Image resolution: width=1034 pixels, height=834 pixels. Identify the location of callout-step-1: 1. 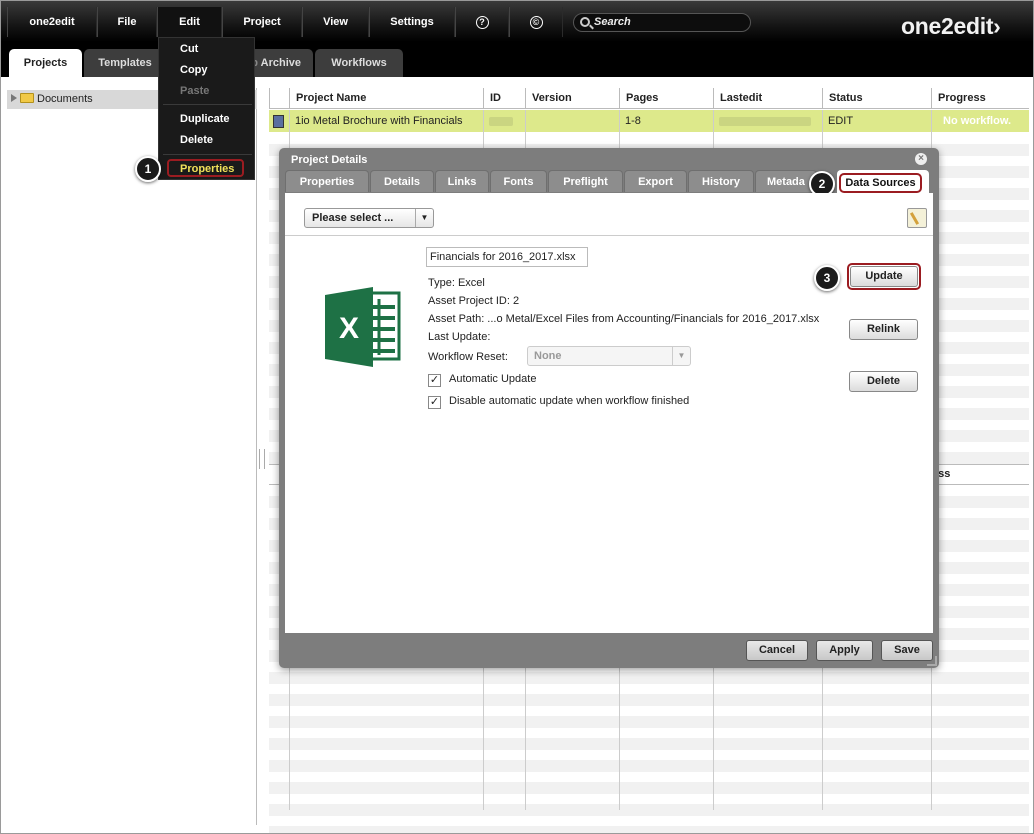
(148, 169).